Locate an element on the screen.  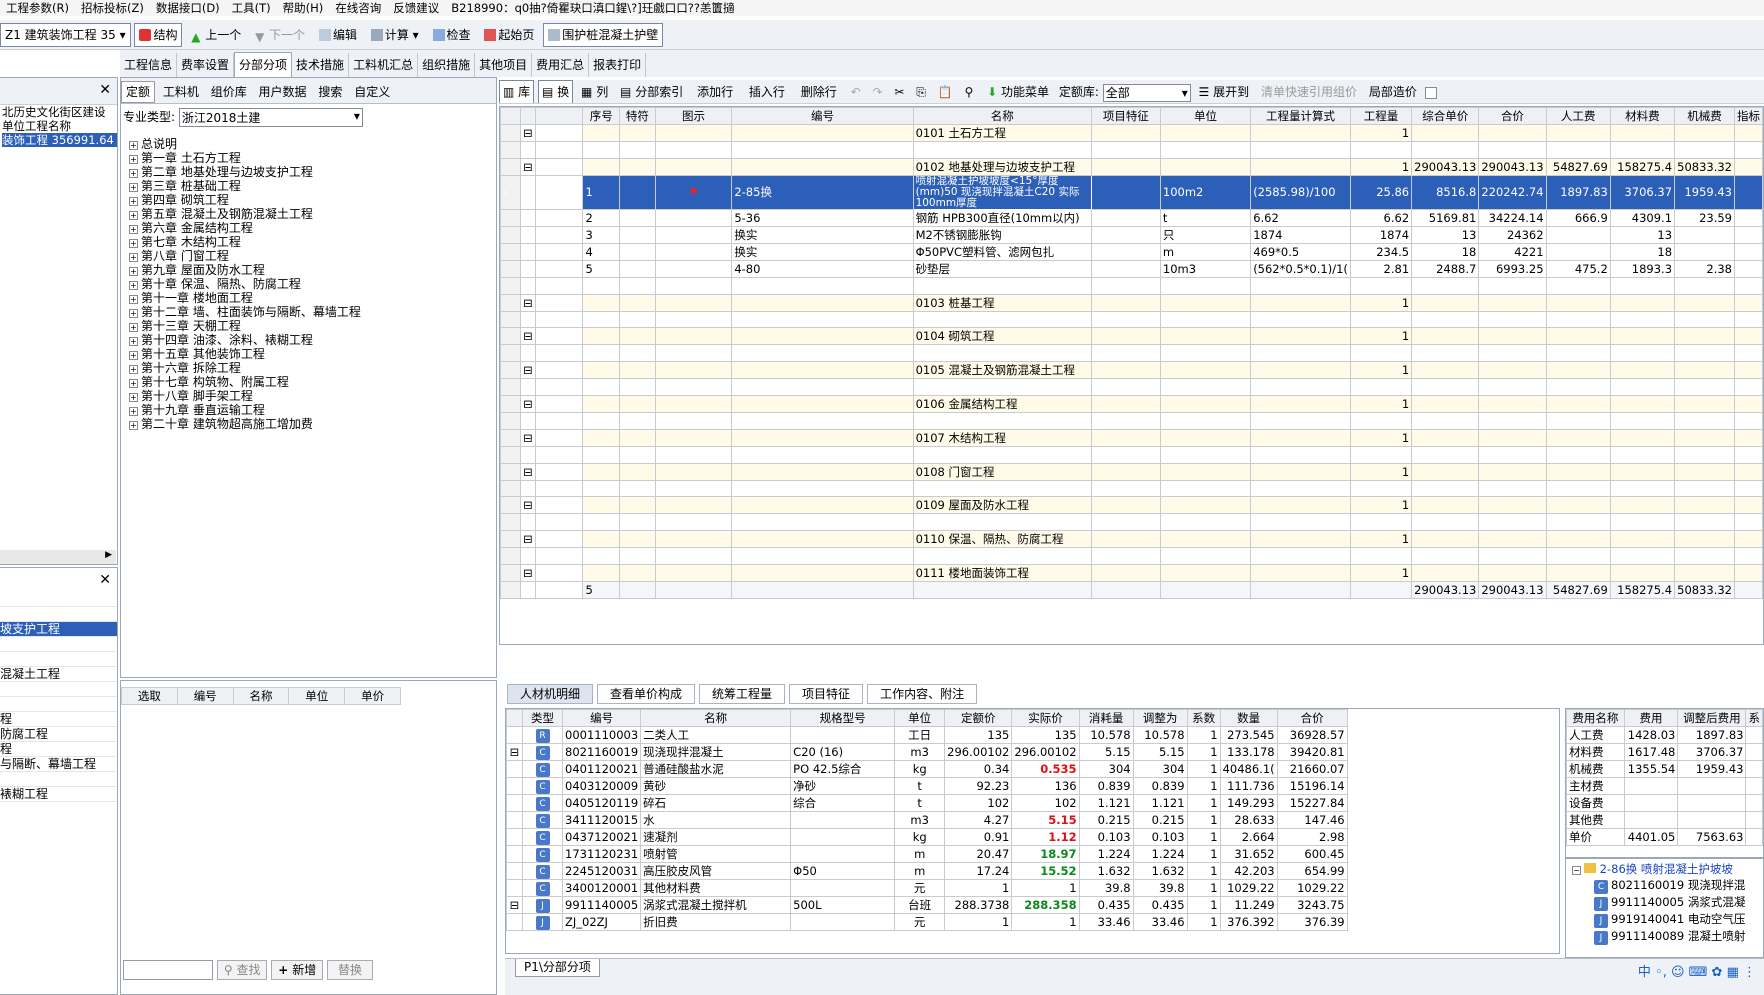
menu-item: 反馈建议 is located at coordinates (416, 8).